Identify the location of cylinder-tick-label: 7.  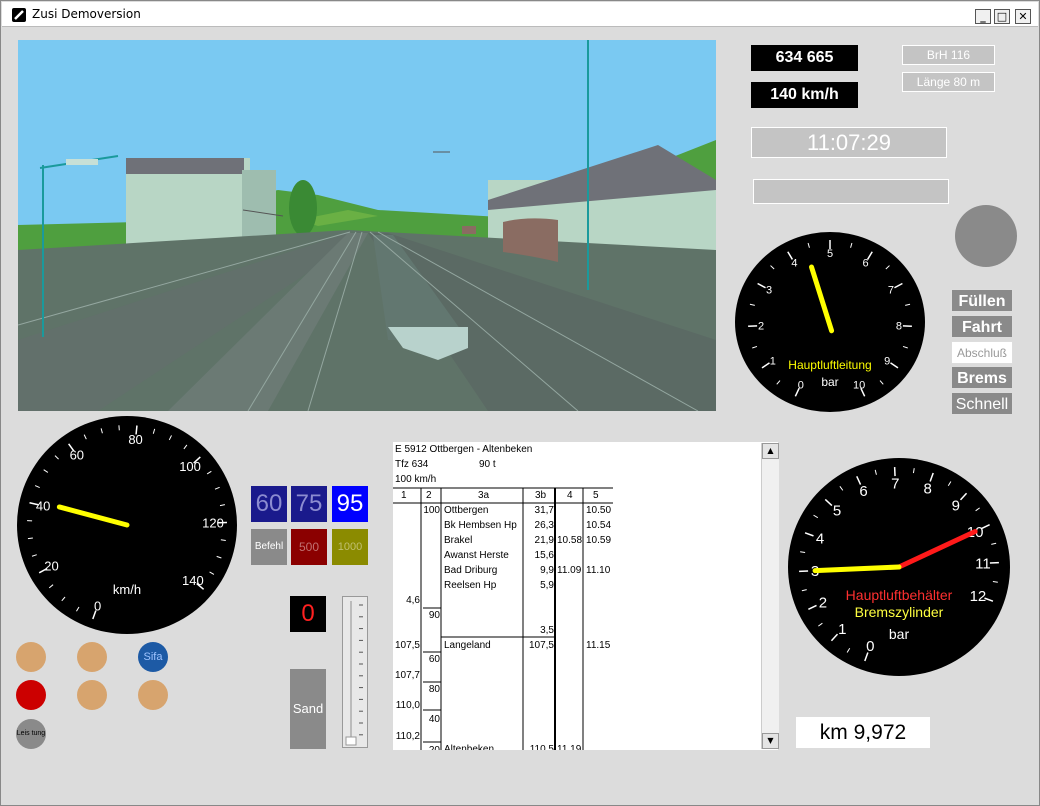
(895, 483).